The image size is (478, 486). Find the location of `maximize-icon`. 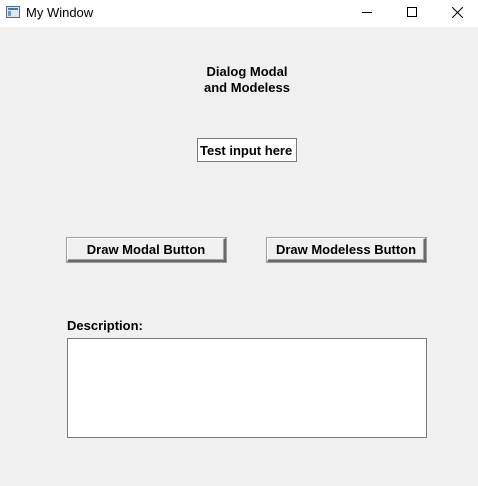

maximize-icon is located at coordinates (412, 12).